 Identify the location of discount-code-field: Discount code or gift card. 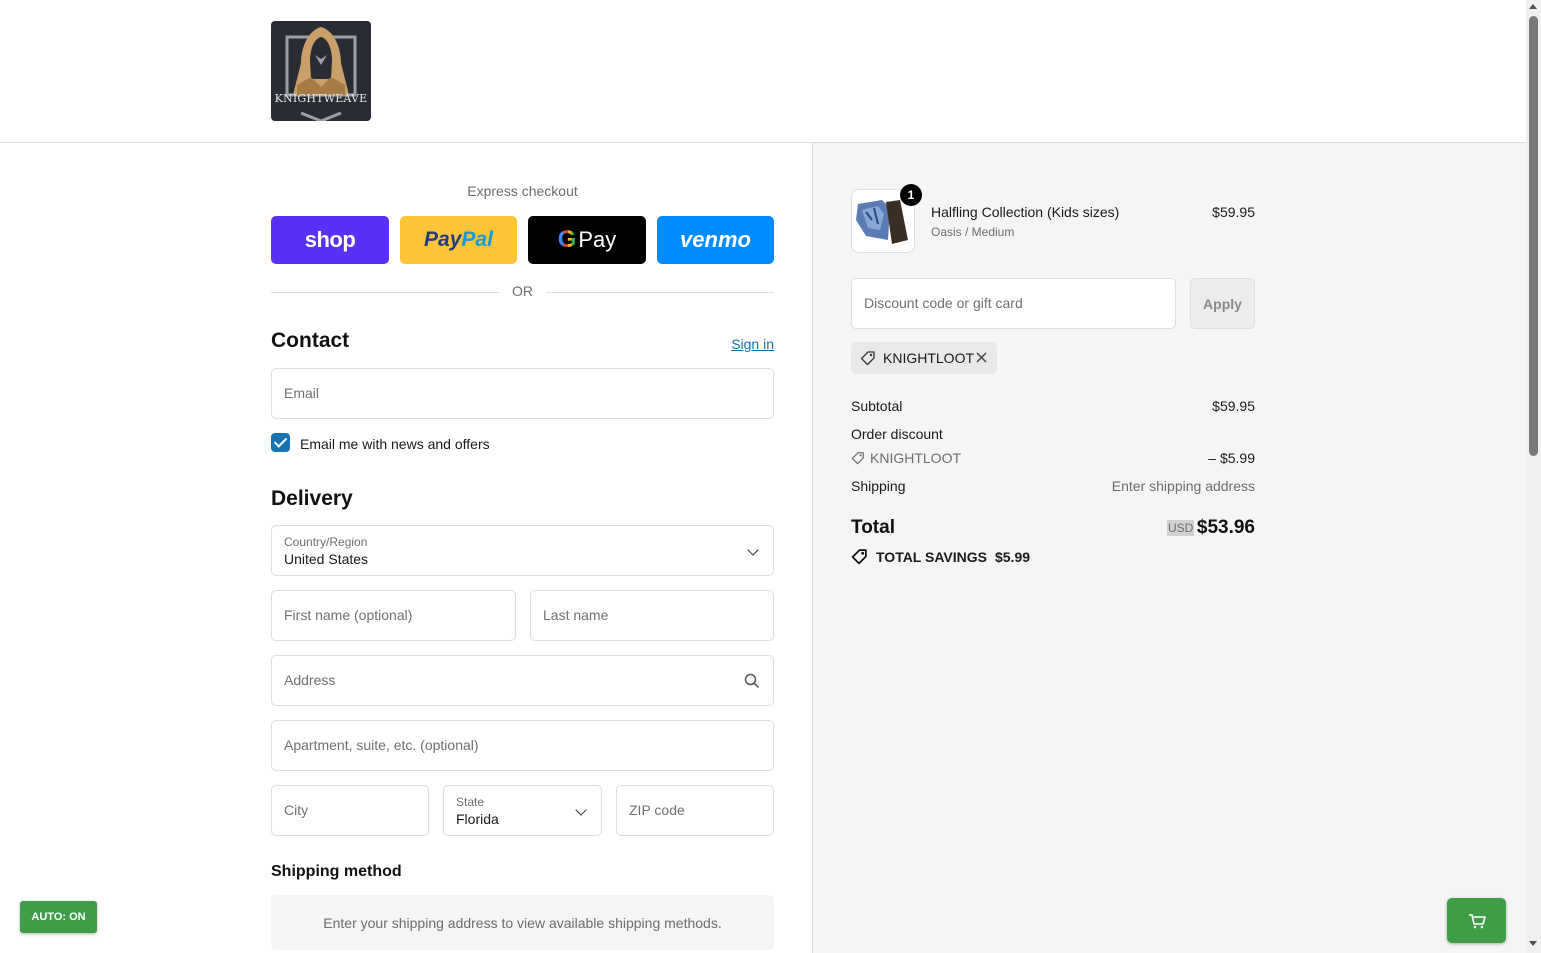
(1013, 303).